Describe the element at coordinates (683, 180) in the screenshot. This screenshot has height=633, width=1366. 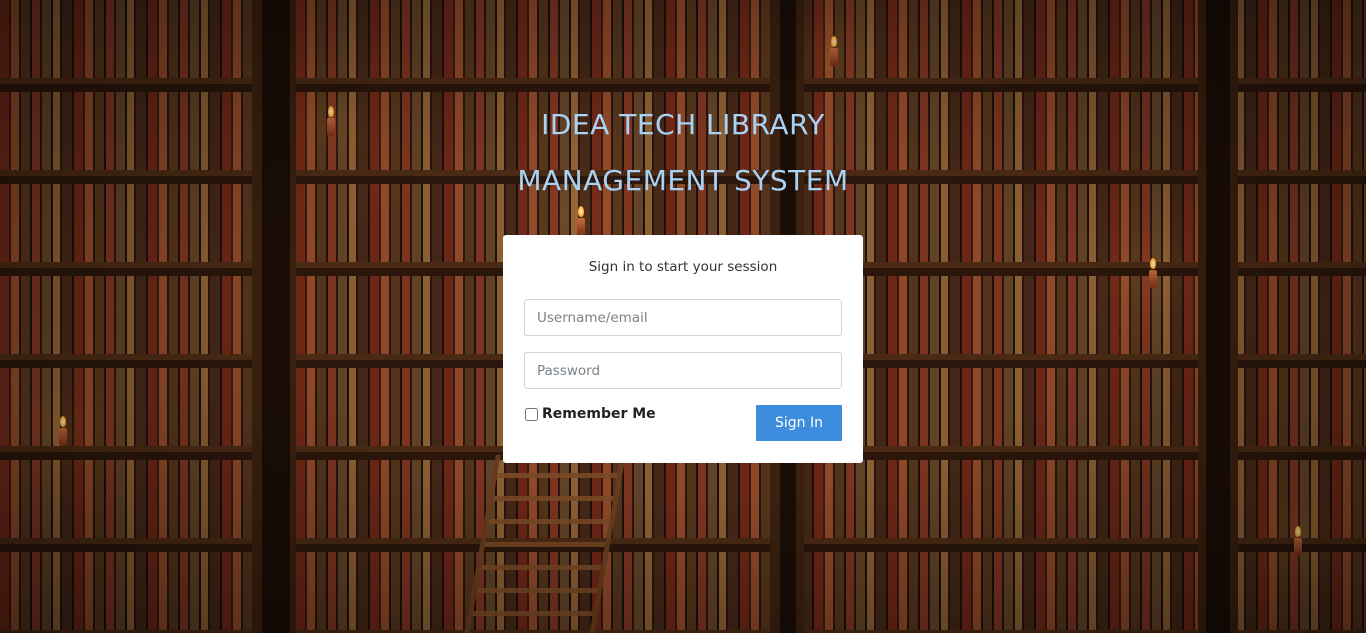
I see `page-title-line2: MANAGEMENT SYSTEM` at that location.